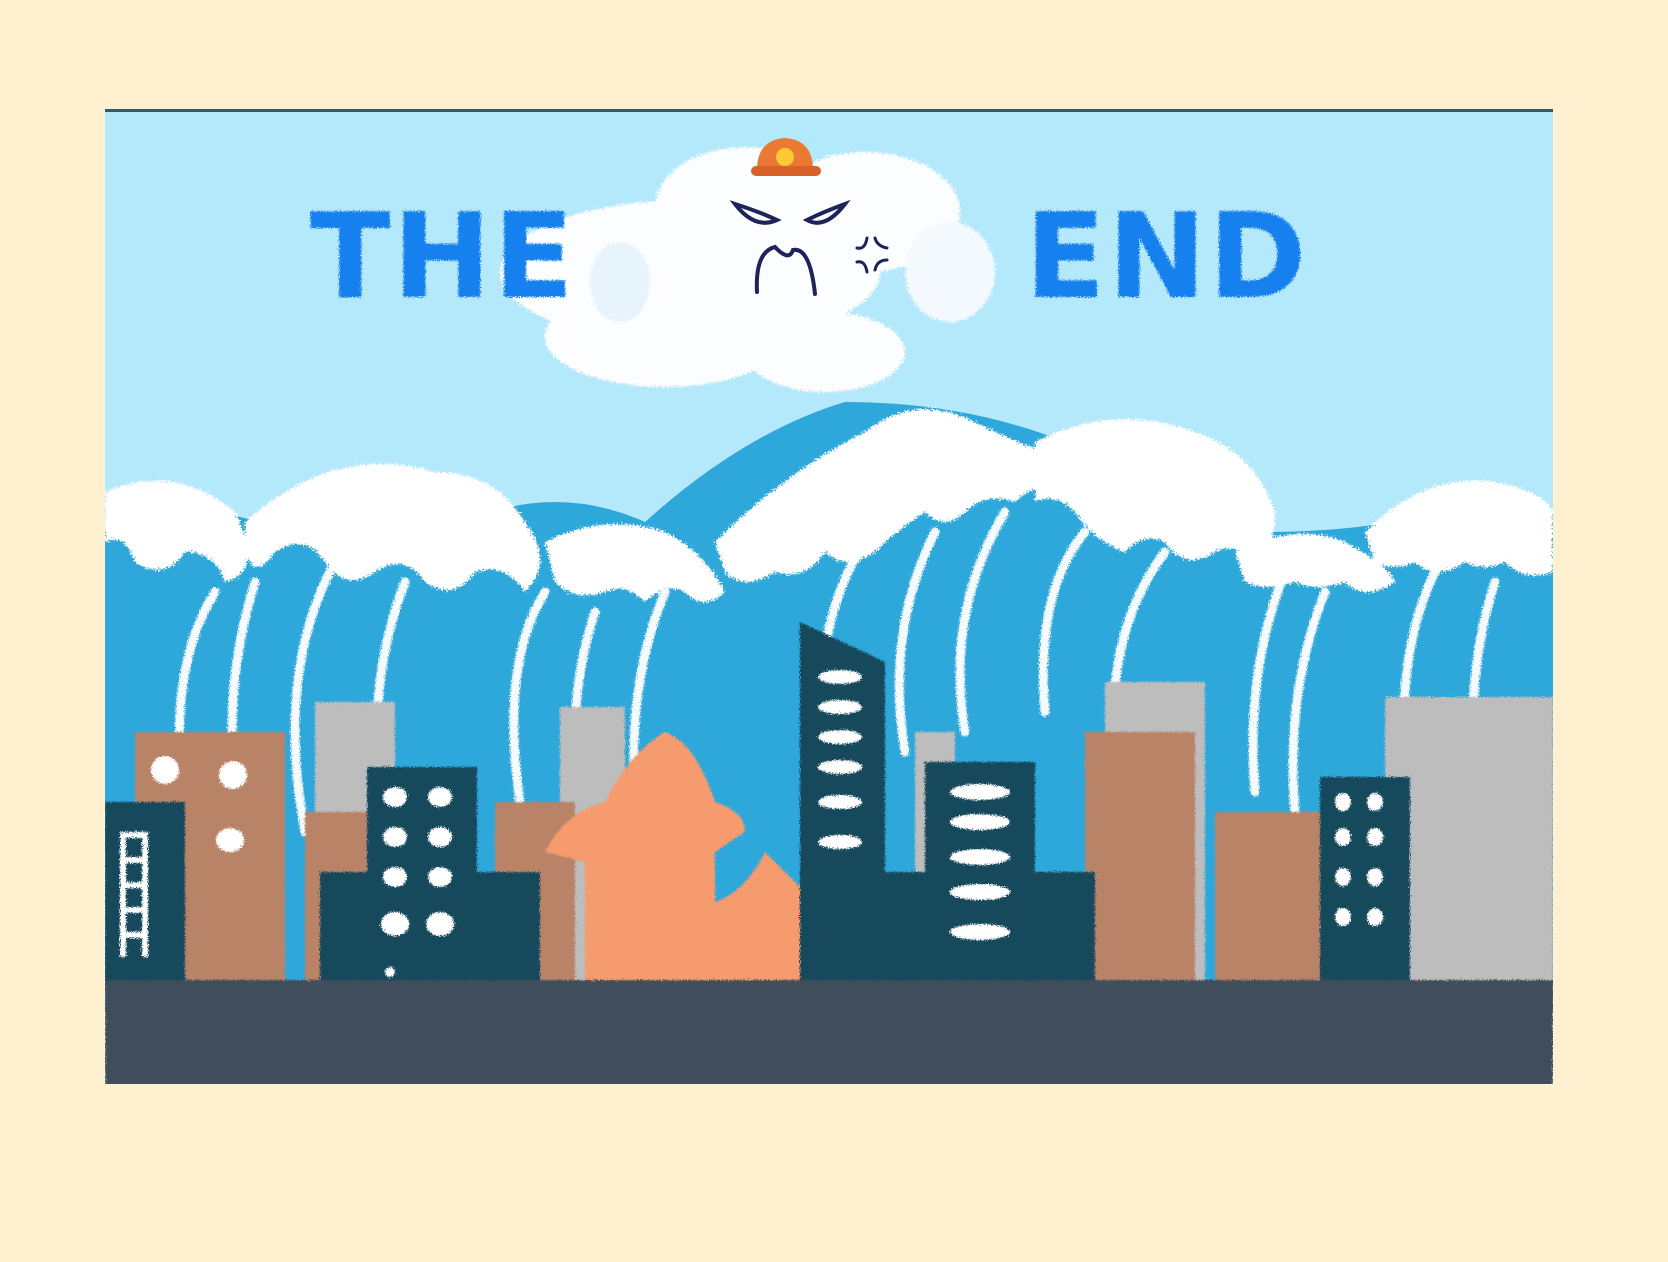  Describe the element at coordinates (1166, 256) in the screenshot. I see `title-word-end: END` at that location.